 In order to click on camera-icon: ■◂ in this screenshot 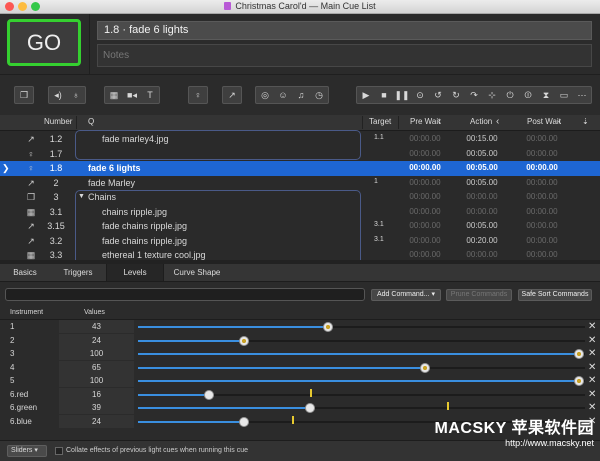, I will do `click(132, 95)`.